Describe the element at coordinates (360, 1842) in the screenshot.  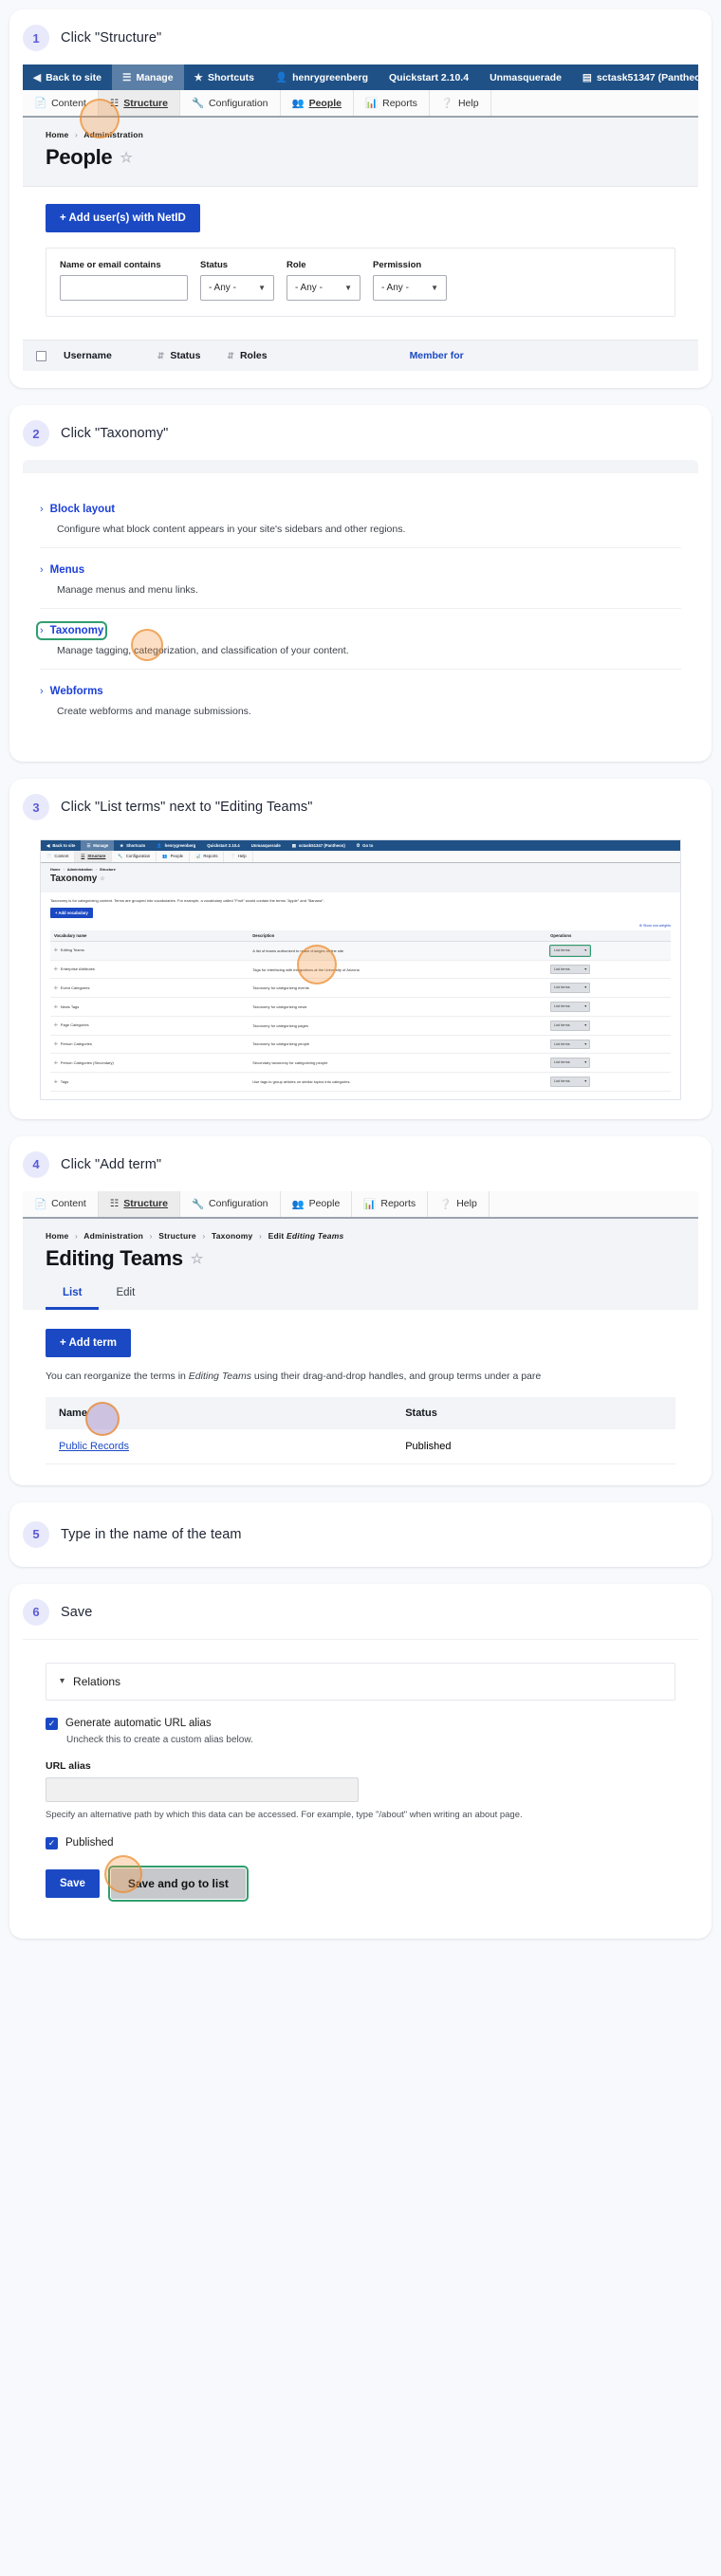
I see `published-row: ✓ Published` at that location.